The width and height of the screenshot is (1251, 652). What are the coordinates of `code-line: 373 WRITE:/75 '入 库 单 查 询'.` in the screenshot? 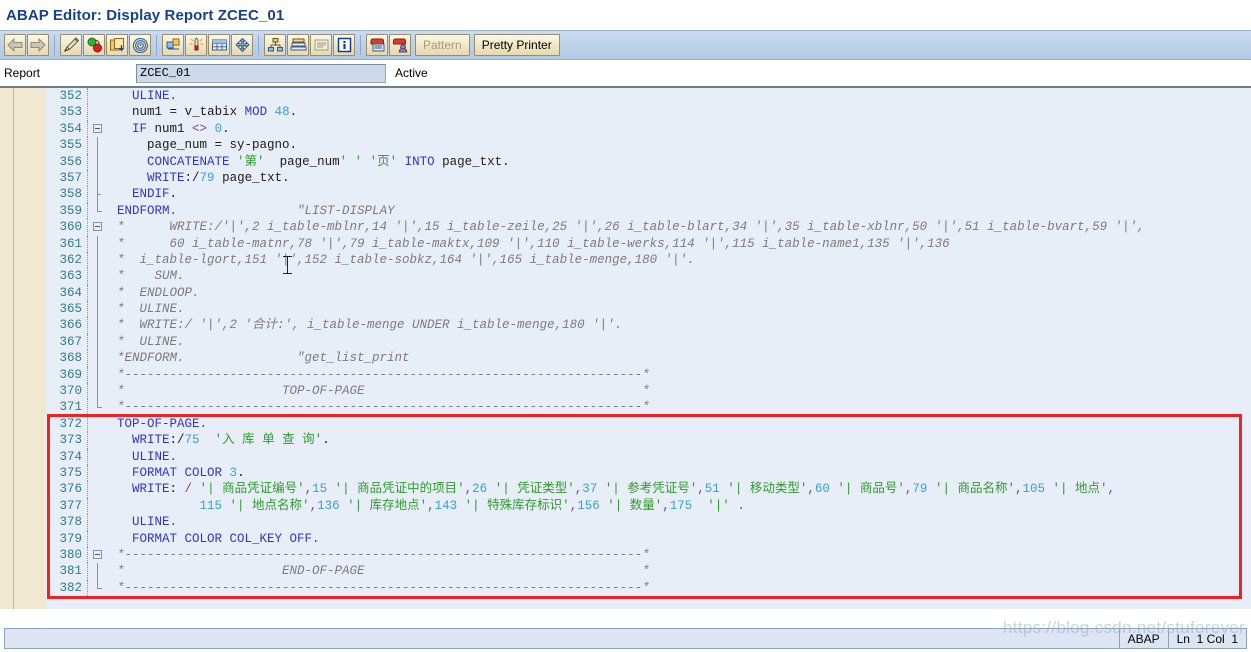 It's located at (648, 440).